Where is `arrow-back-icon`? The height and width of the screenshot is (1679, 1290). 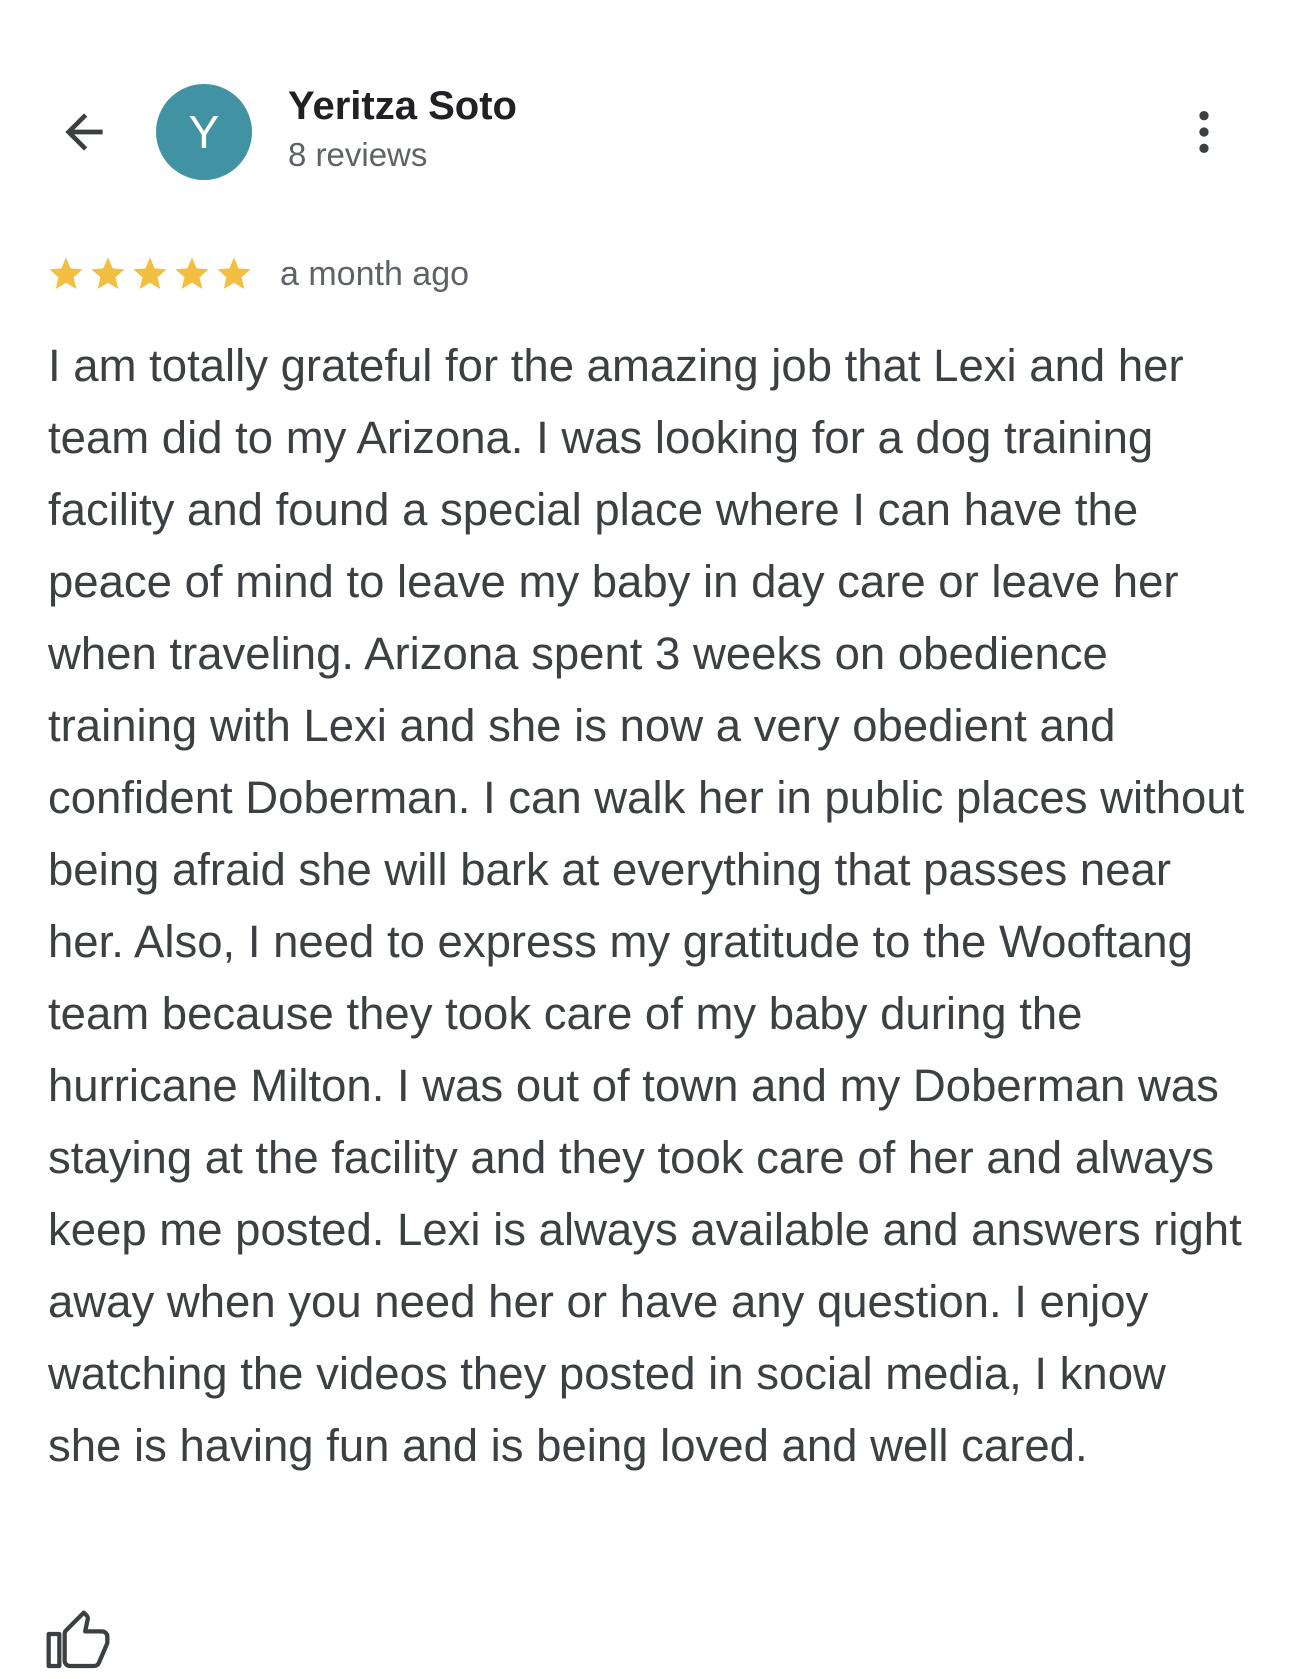
arrow-back-icon is located at coordinates (84, 132).